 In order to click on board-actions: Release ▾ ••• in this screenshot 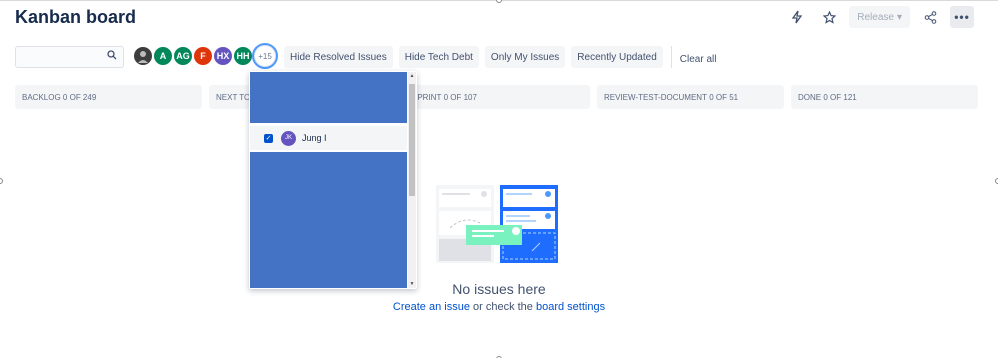, I will do `click(879, 17)`.